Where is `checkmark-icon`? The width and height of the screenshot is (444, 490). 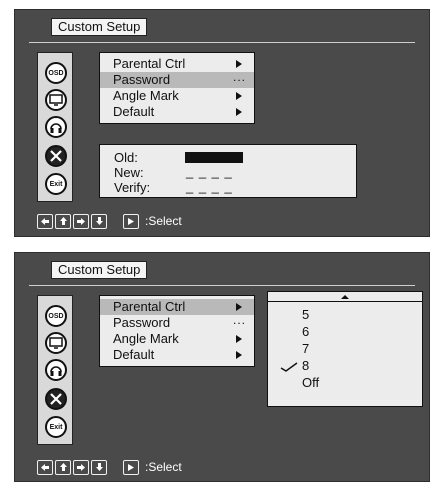
checkmark-icon is located at coordinates (289, 367).